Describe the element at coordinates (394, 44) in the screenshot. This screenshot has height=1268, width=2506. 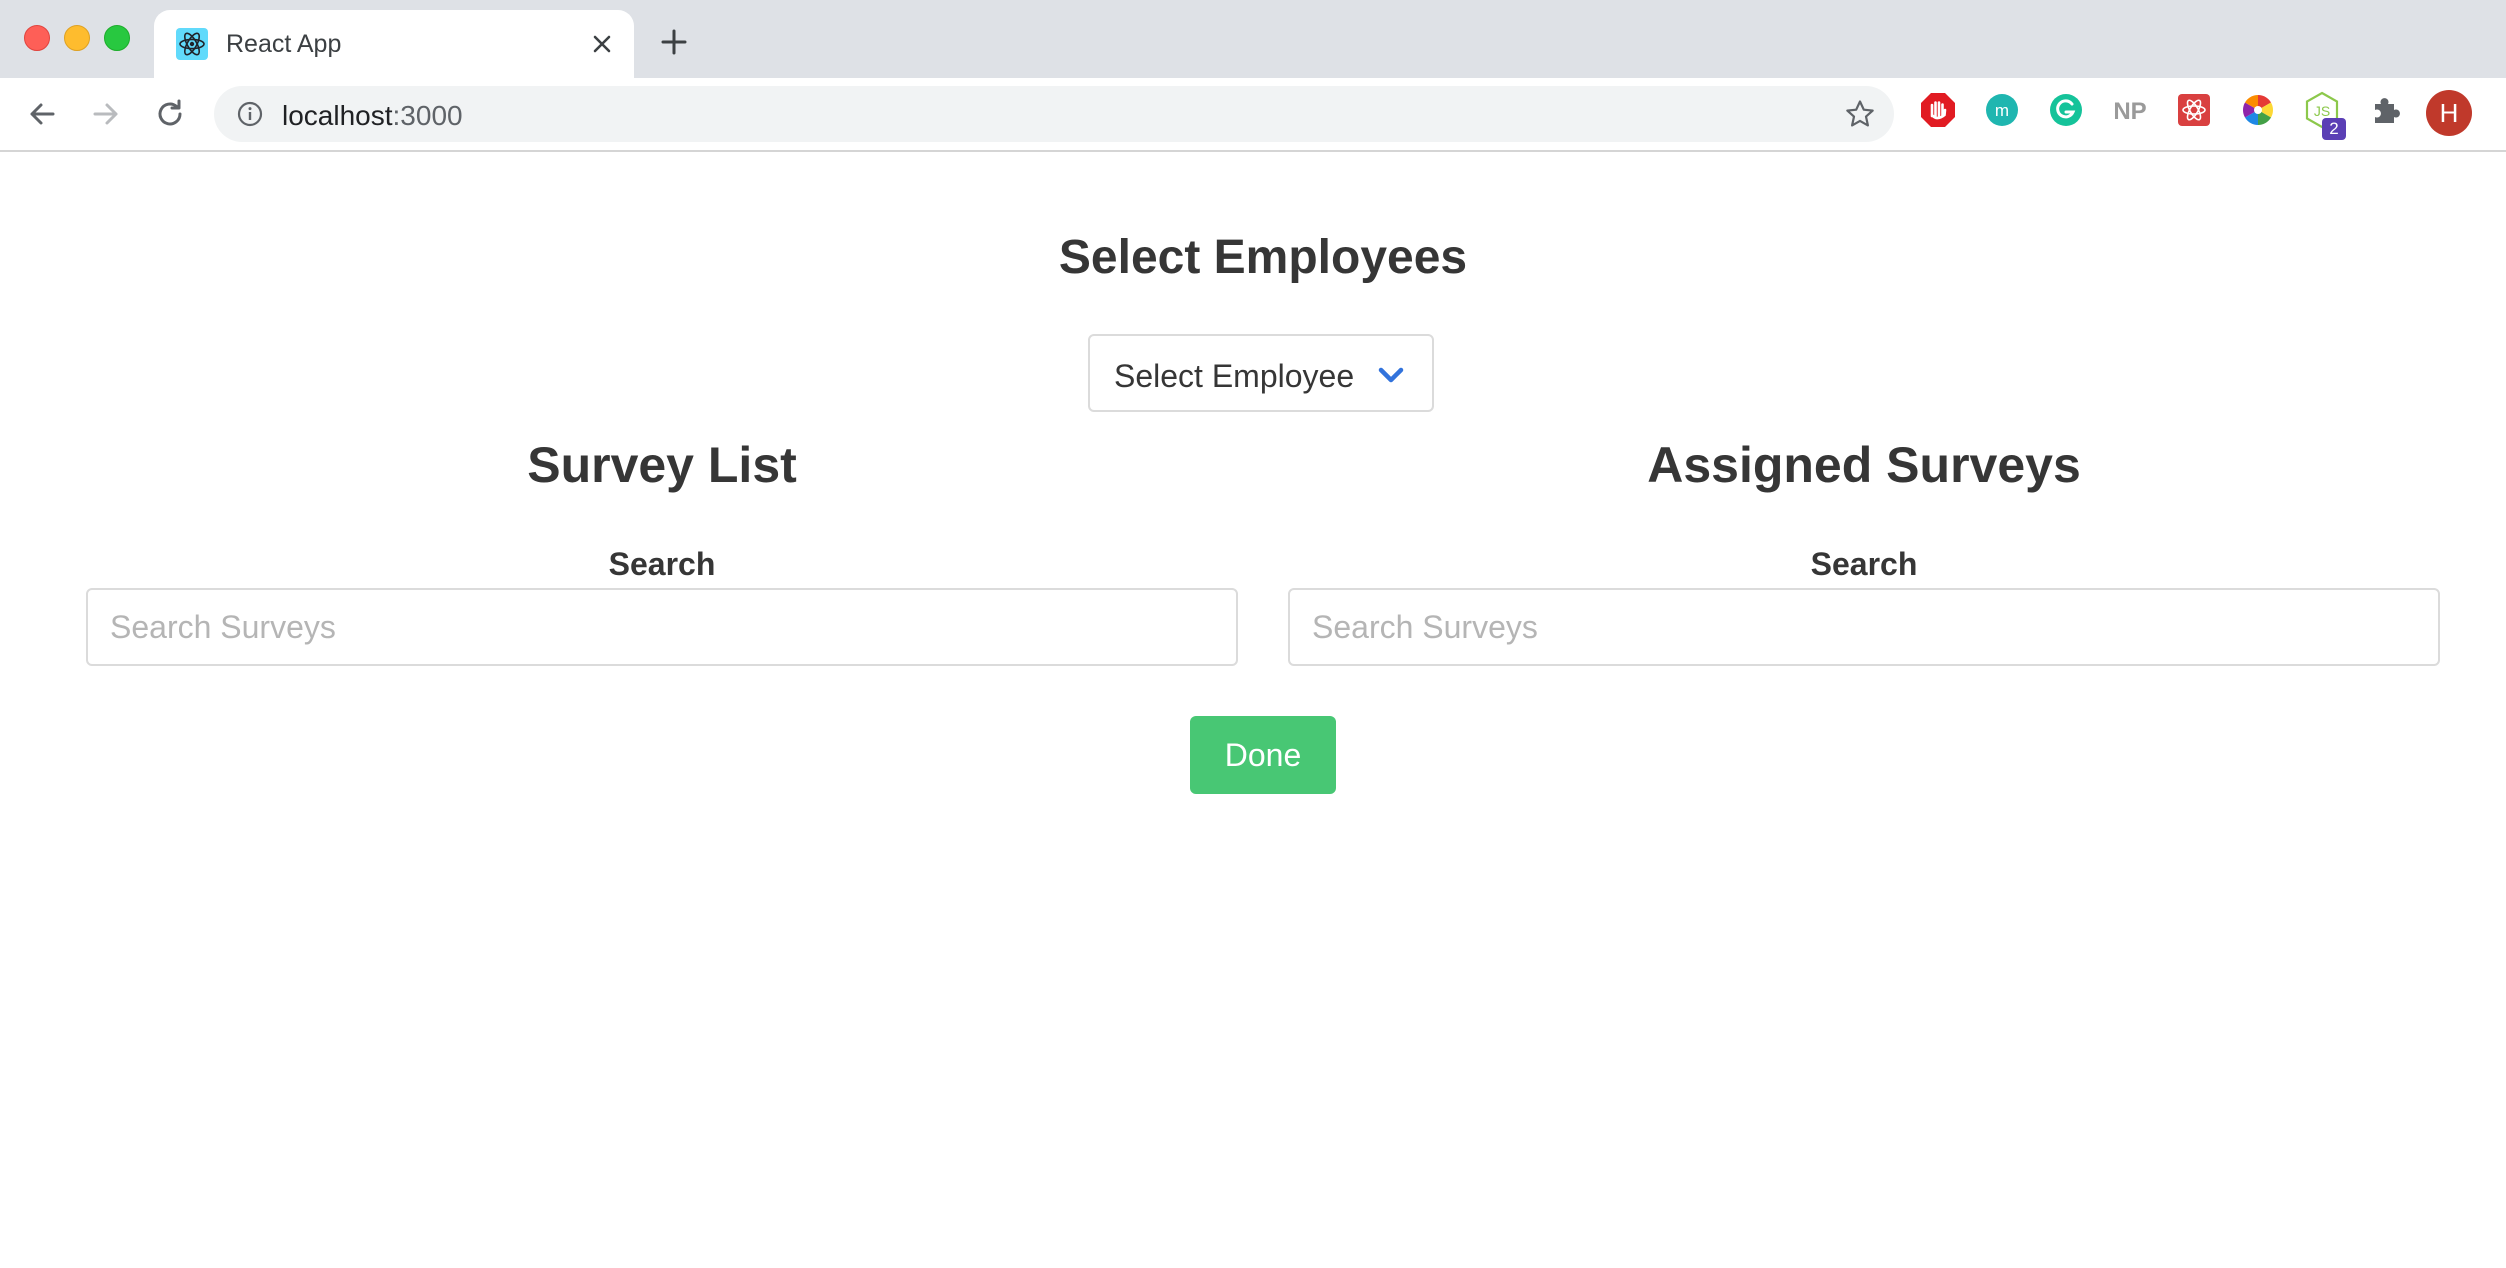
I see `browser-tab: React App` at that location.